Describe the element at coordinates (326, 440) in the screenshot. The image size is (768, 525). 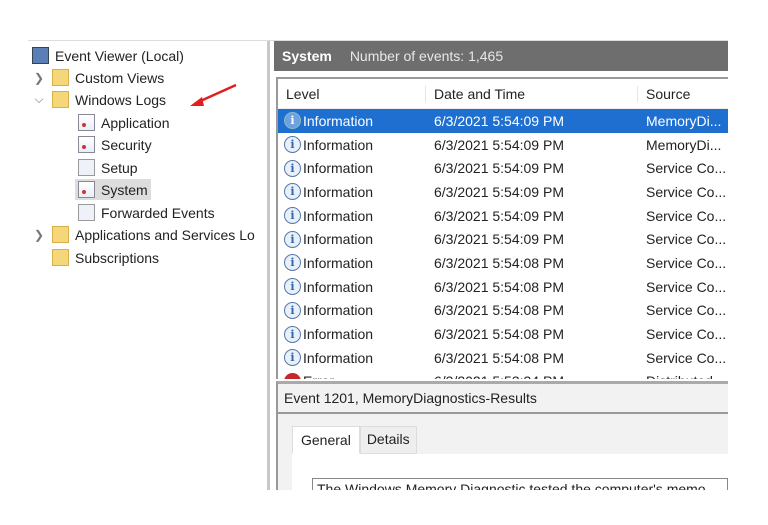
I see `tab-general: General` at that location.